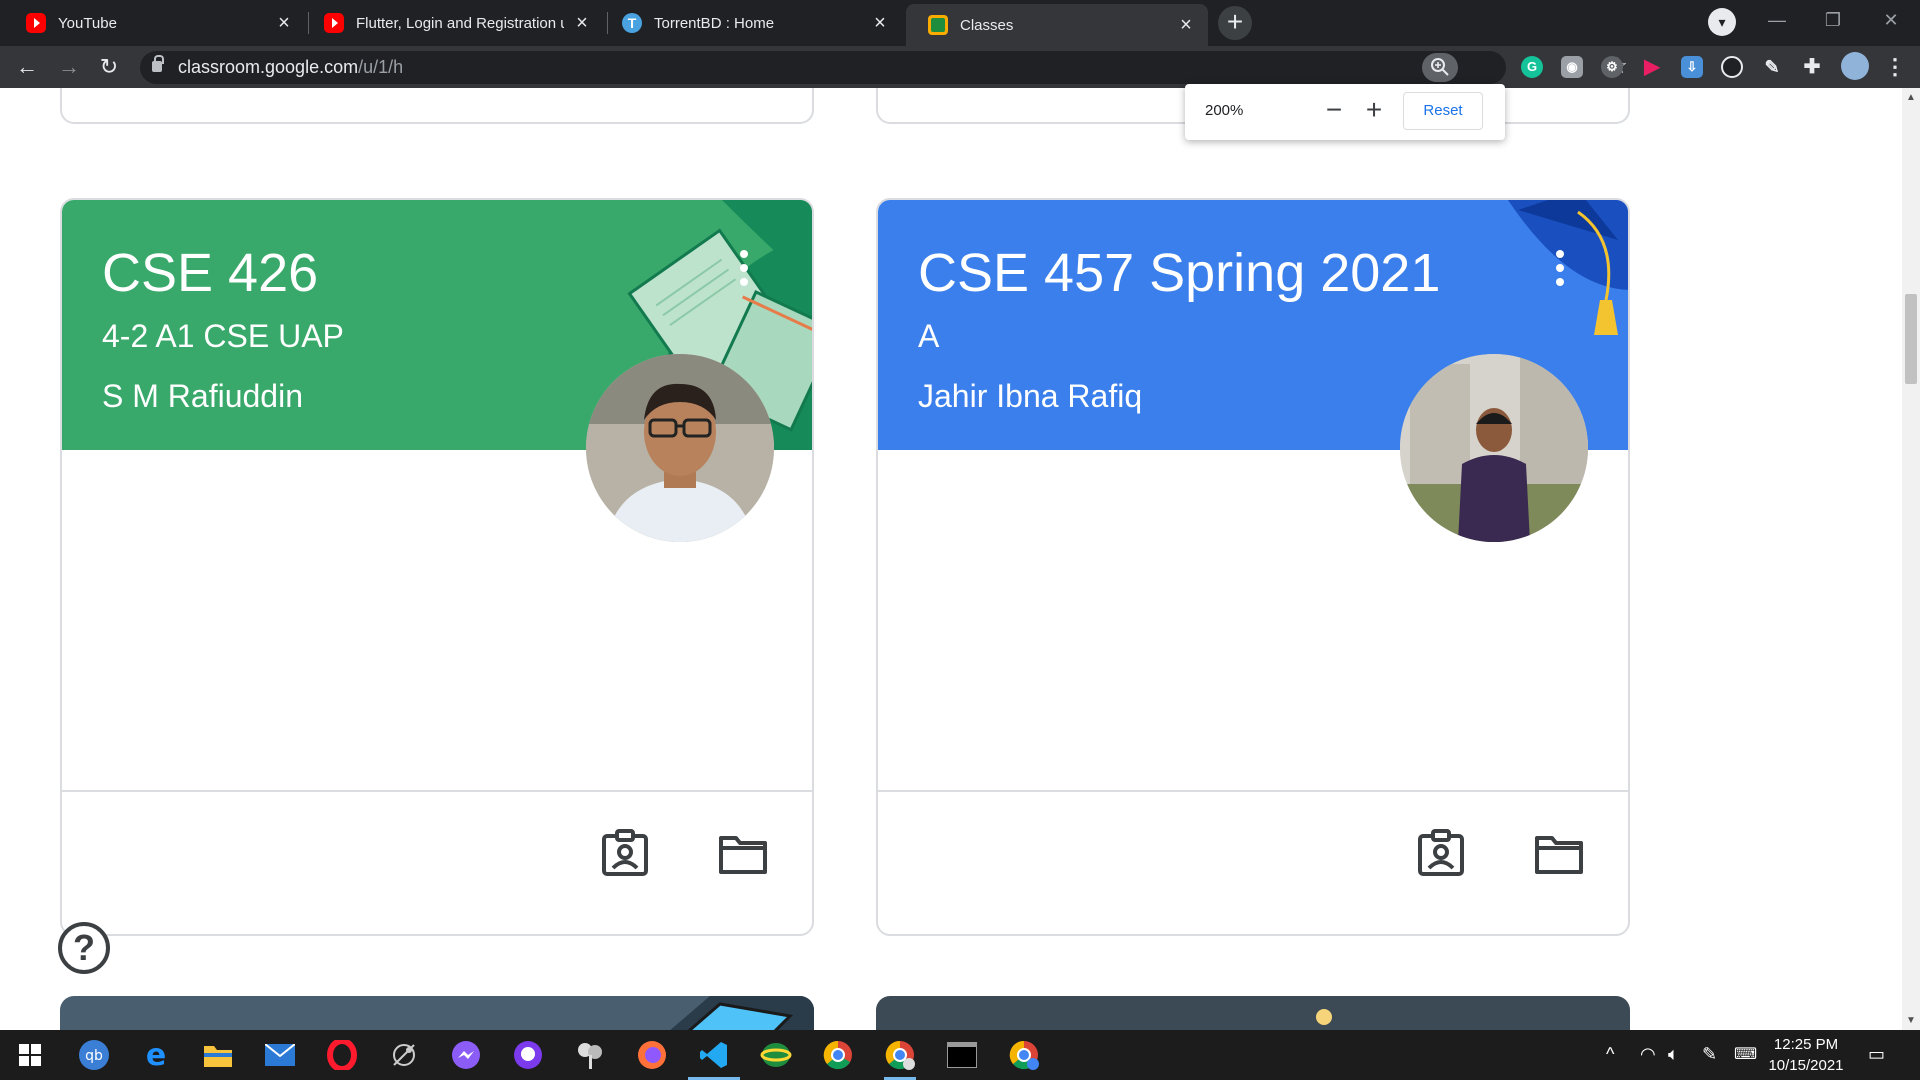 Image resolution: width=1920 pixels, height=1080 pixels. What do you see at coordinates (929, 336) in the screenshot?
I see `class-section: A` at bounding box center [929, 336].